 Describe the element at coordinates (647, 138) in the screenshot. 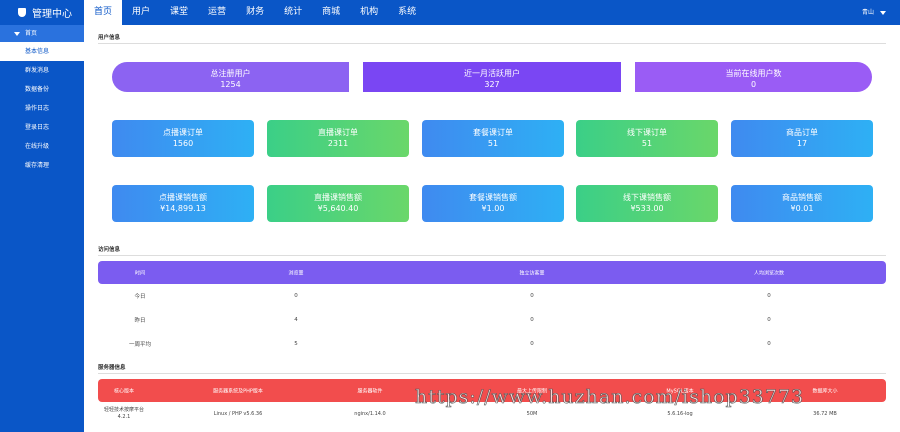

I see `order-card-offline: 线下课订单 51` at that location.